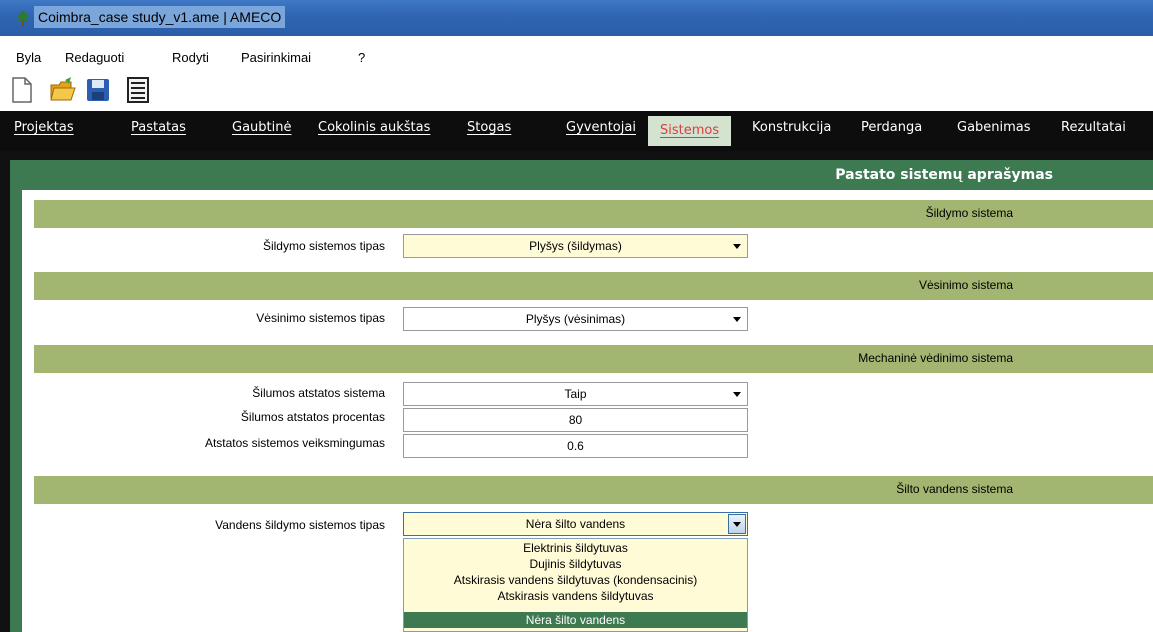  I want to click on tab-konstrukcija: Konstrukcija, so click(791, 127).